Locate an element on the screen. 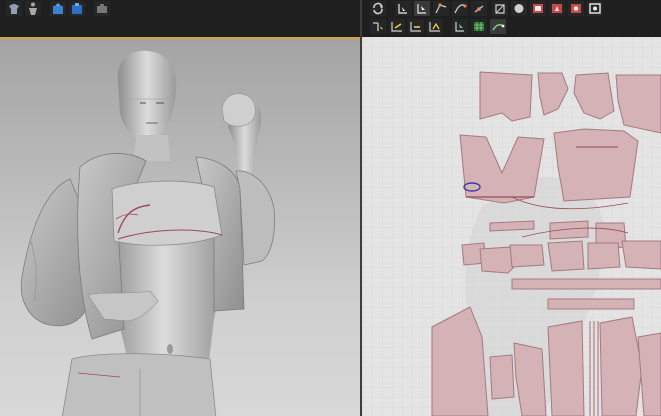 The height and width of the screenshot is (416, 661). edit-point-icon is located at coordinates (441, 8).